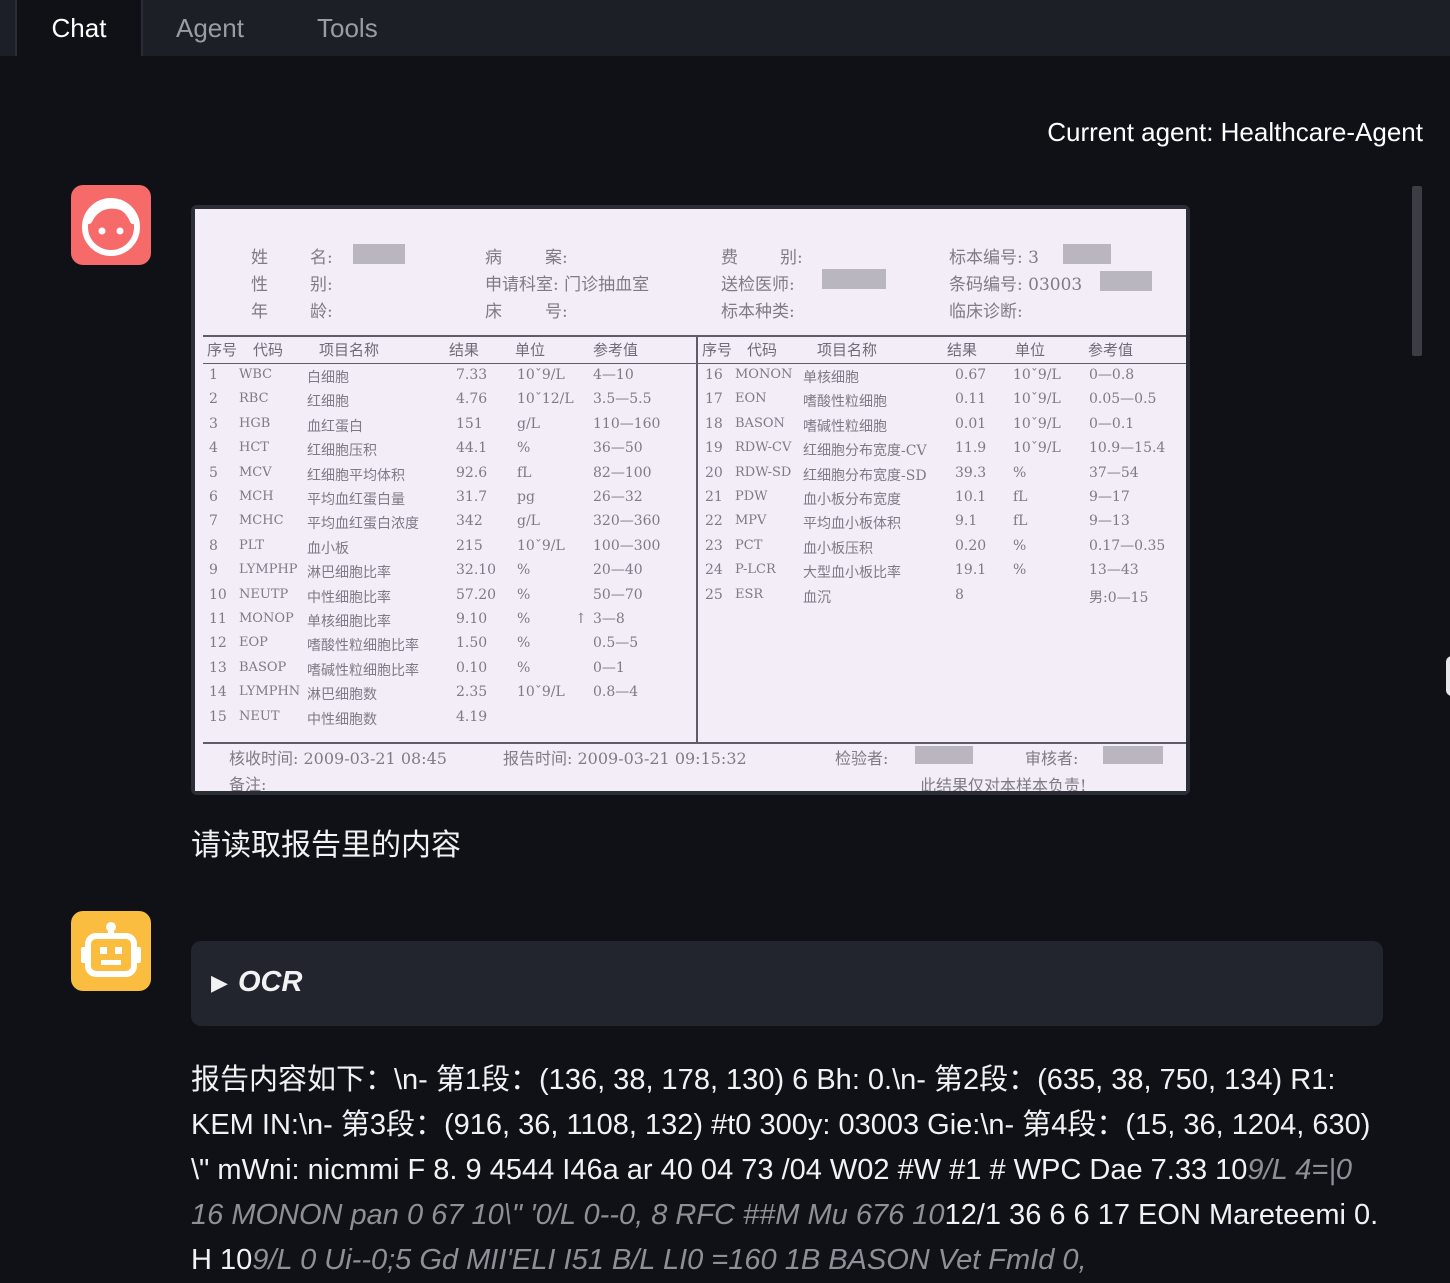 This screenshot has width=1450, height=1283. I want to click on table-cell: PDW, so click(751, 496).